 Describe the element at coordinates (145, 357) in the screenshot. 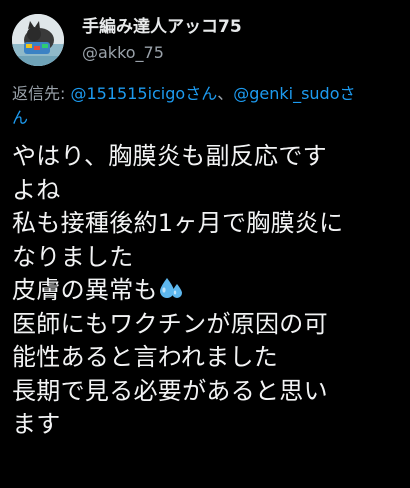

I see `body-line: 能性あると言われました` at that location.